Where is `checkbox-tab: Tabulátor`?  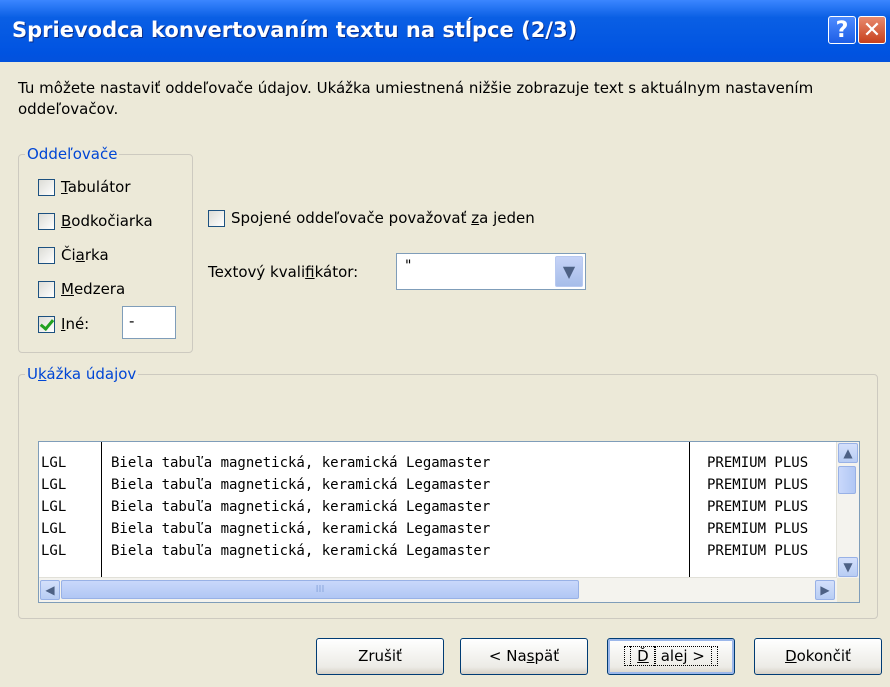
checkbox-tab: Tabulátor is located at coordinates (84, 187).